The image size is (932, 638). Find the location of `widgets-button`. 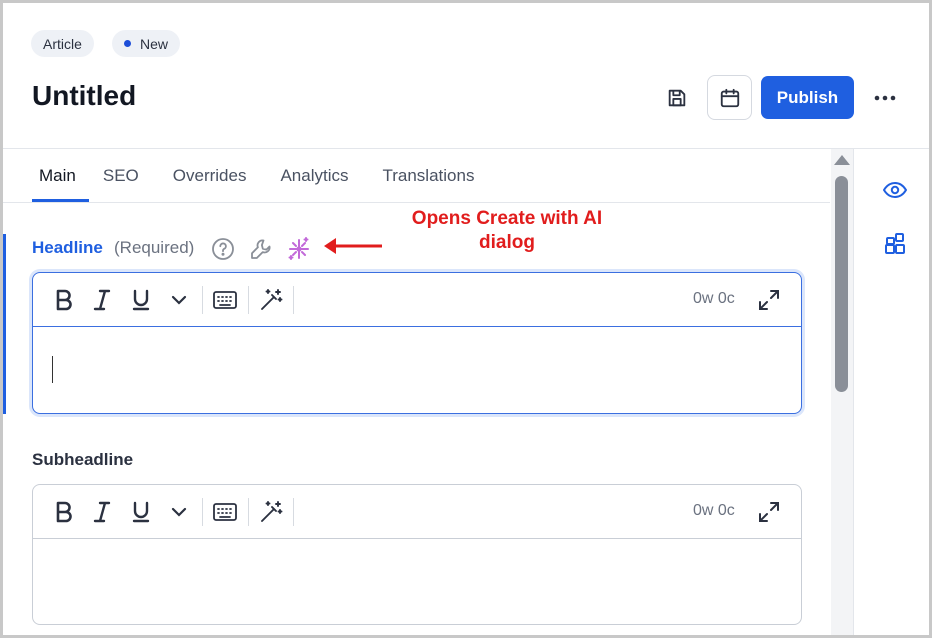

widgets-button is located at coordinates (895, 244).